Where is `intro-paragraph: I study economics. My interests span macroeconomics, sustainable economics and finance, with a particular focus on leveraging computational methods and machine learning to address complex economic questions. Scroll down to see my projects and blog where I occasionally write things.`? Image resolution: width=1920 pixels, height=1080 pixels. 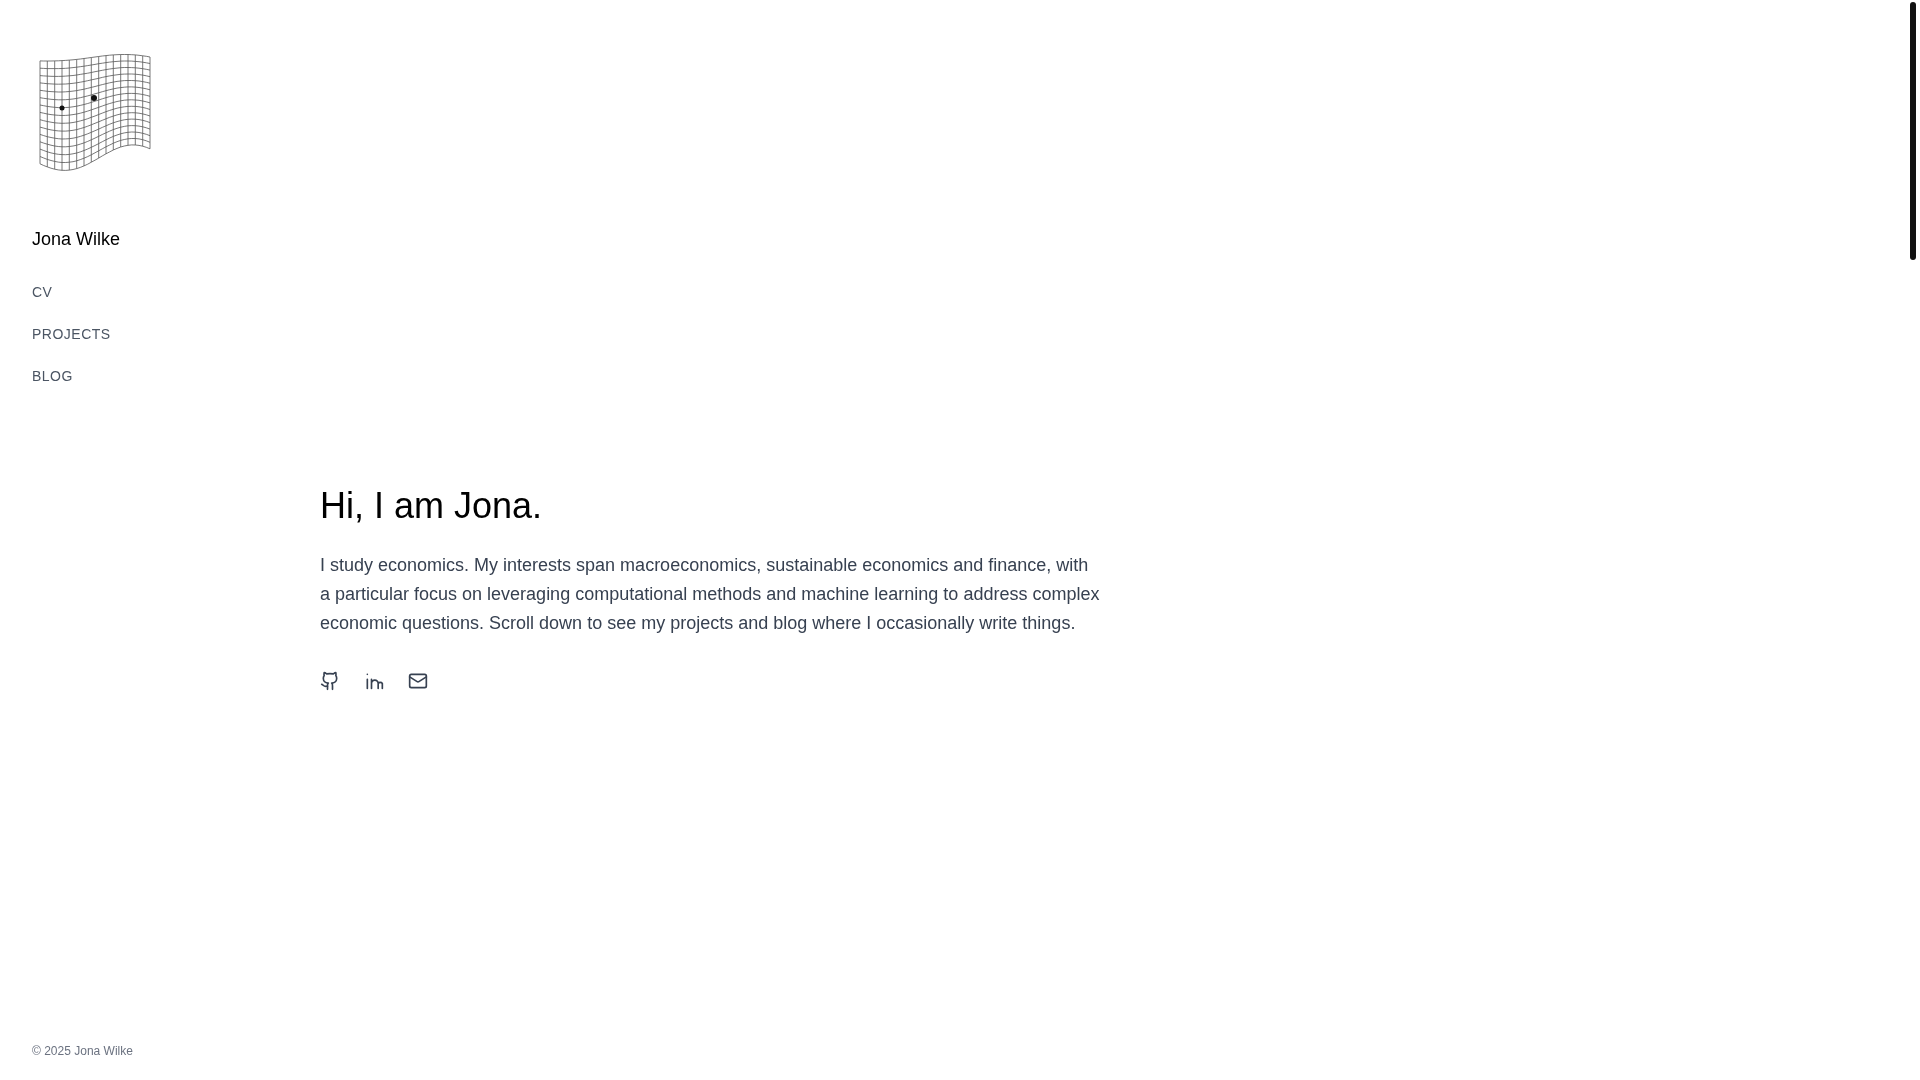 intro-paragraph: I study economics. My interests span macroeconomics, sustainable economics and finance, with a particular focus on leveraging computational methods and machine learning to address complex economic questions. Scroll down to see my projects and blog where I occasionally write things. is located at coordinates (710, 594).